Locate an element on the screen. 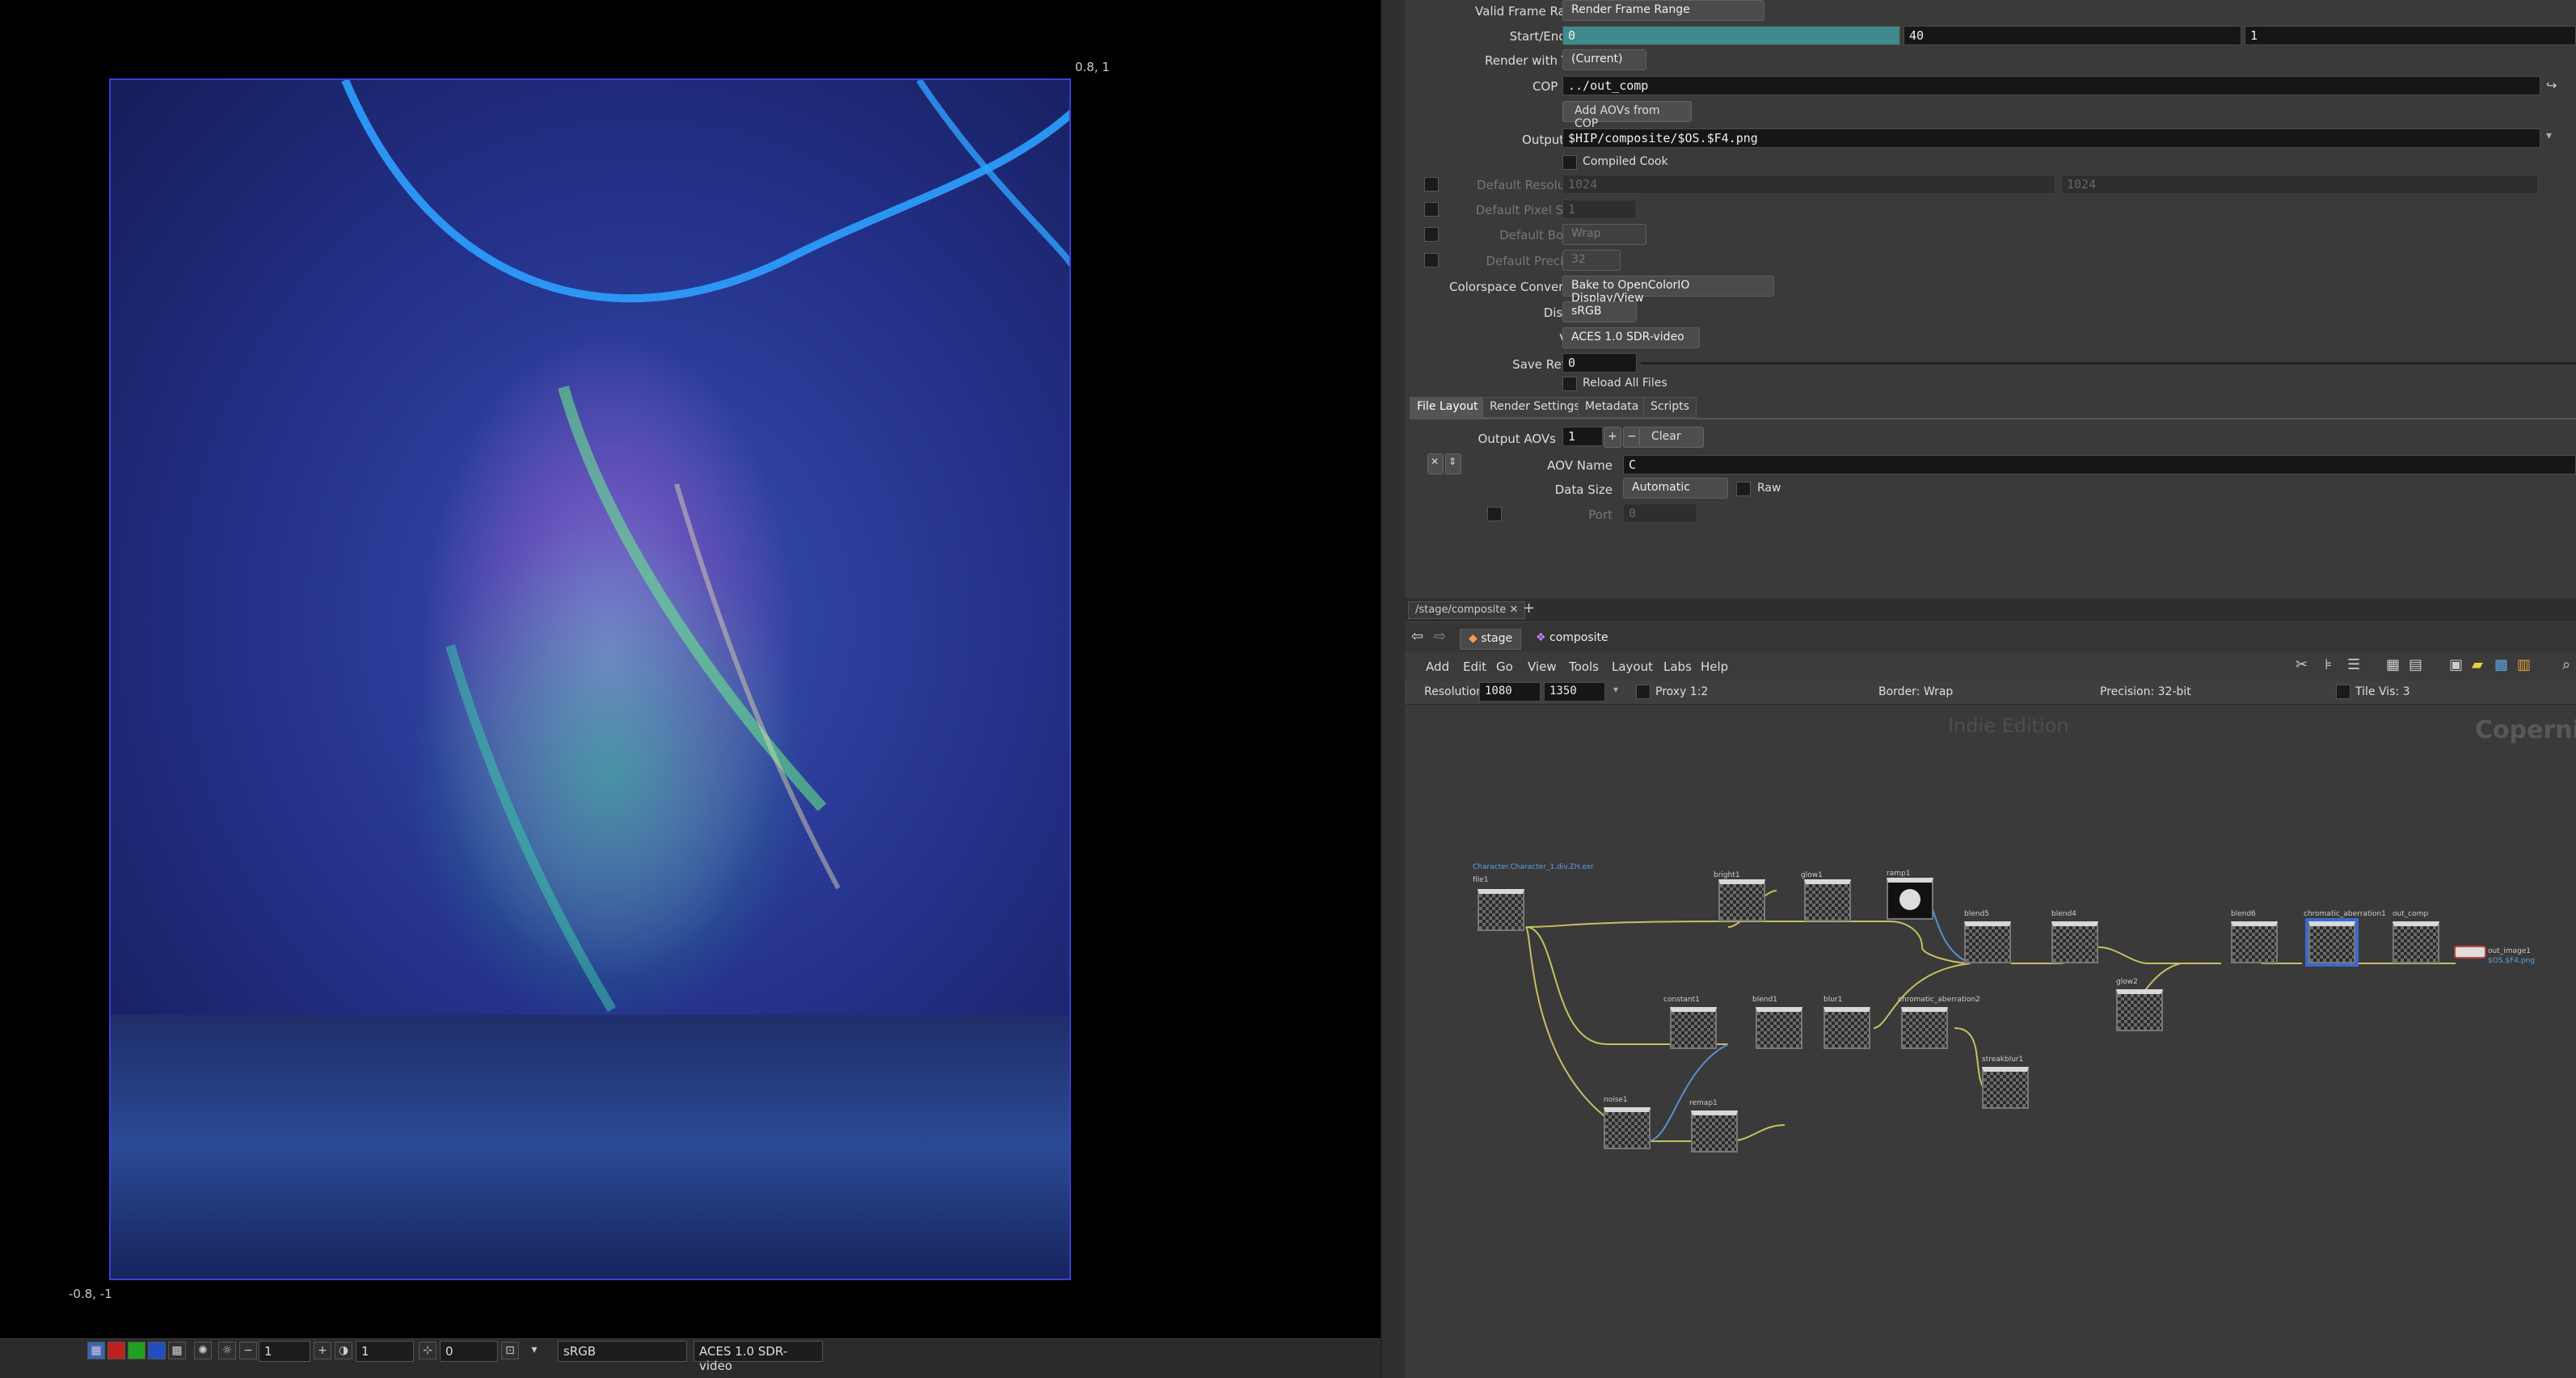  view-transform-menu: ACES 1.0 SDR-video is located at coordinates (759, 1357).